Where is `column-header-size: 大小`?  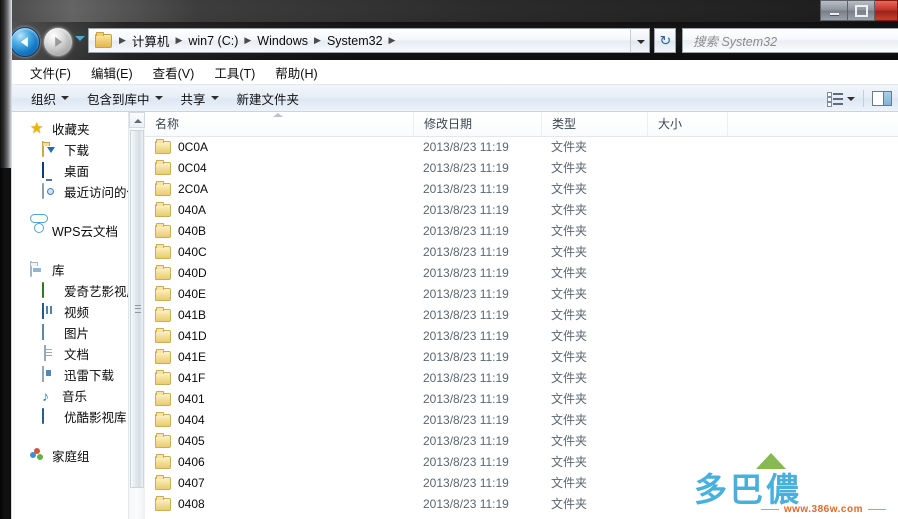 column-header-size: 大小 is located at coordinates (687, 124).